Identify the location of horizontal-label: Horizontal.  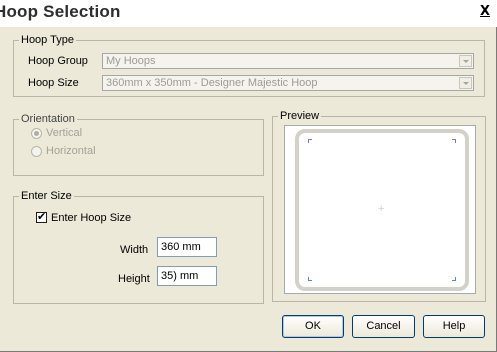
(71, 151).